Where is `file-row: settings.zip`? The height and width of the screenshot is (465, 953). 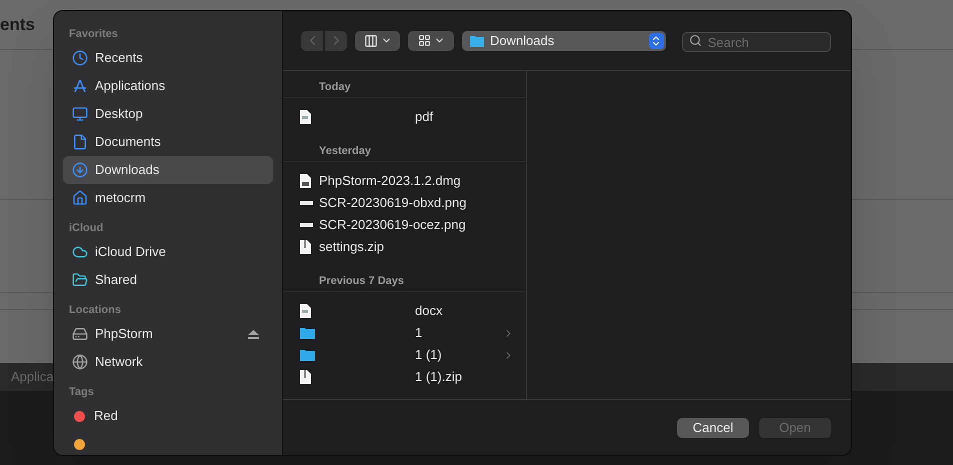
file-row: settings.zip is located at coordinates (404, 247).